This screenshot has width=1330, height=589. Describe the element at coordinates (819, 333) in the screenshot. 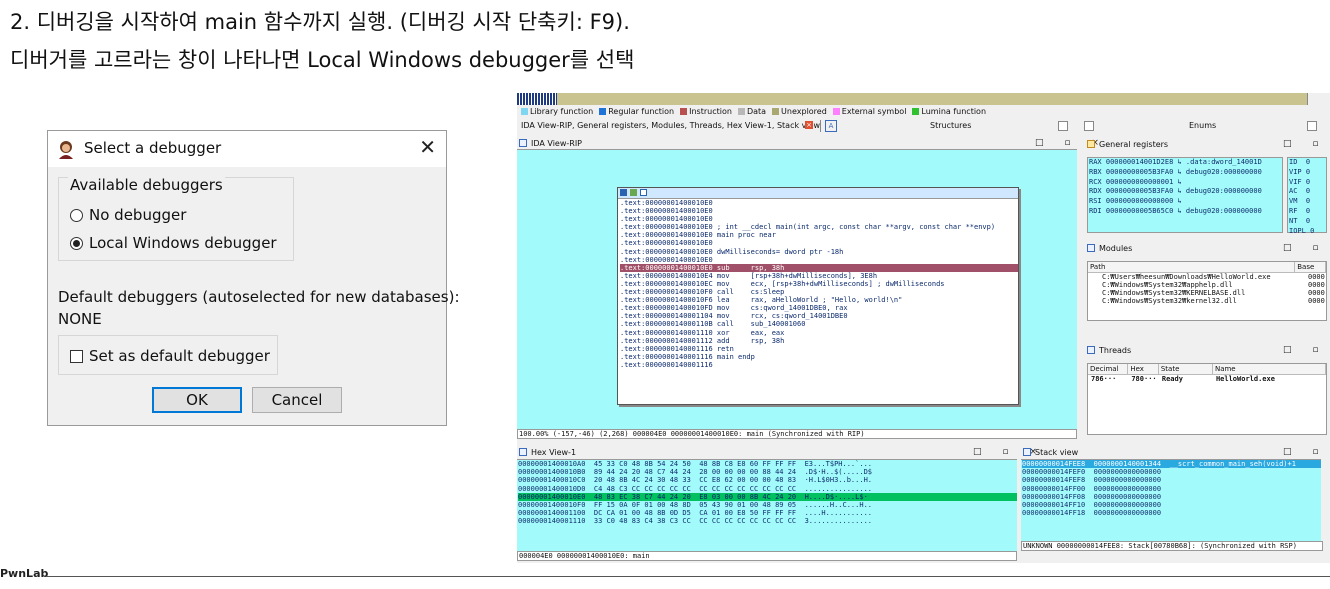

I see `disasm-line: .text:0000000140001110 xor eax, eax` at that location.